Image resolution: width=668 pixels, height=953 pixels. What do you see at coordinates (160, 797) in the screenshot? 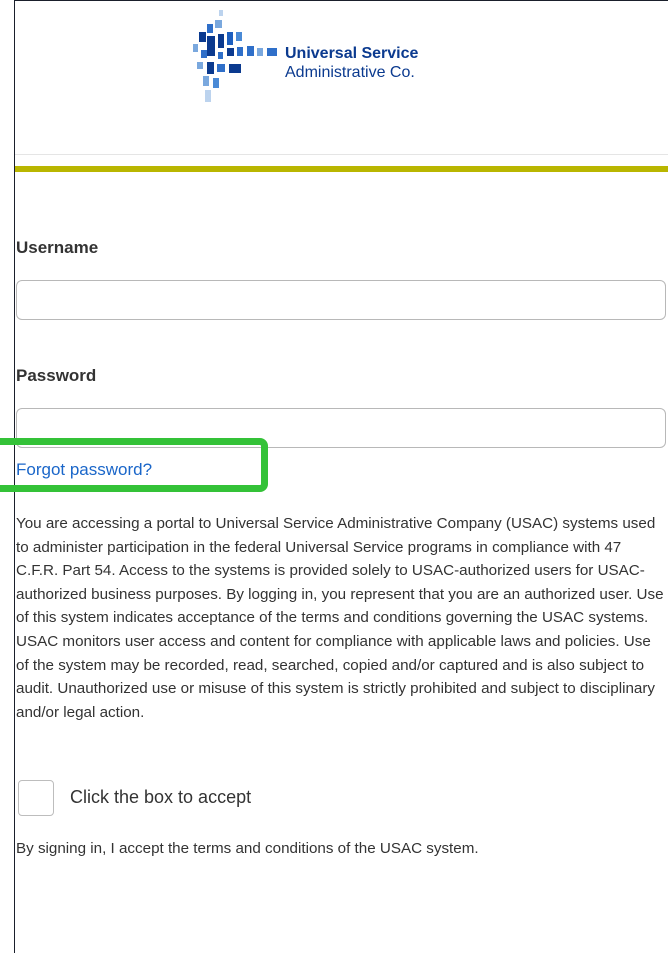
I see `accept-terms-label: Click the box to accept` at bounding box center [160, 797].